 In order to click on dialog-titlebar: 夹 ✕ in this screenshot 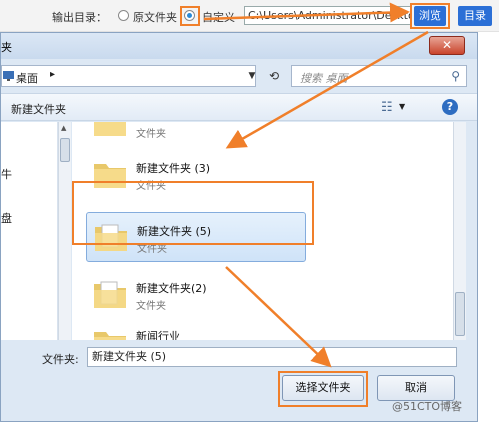, I will do `click(239, 46)`.